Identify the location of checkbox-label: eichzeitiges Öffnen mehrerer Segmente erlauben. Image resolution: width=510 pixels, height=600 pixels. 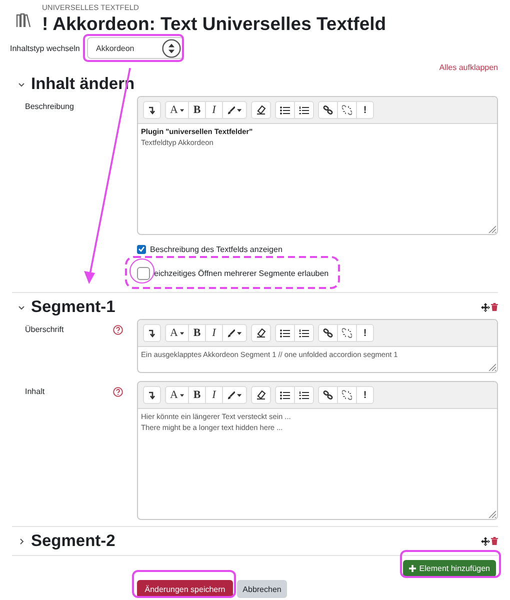
(241, 273).